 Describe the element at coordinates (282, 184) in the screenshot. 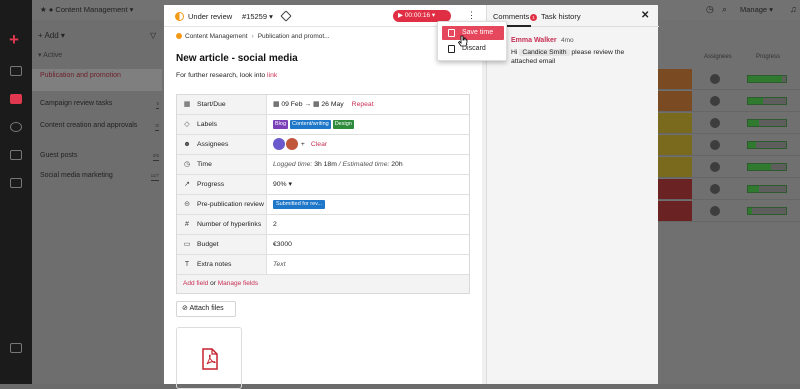

I see `progress-value: 90% ▾` at that location.